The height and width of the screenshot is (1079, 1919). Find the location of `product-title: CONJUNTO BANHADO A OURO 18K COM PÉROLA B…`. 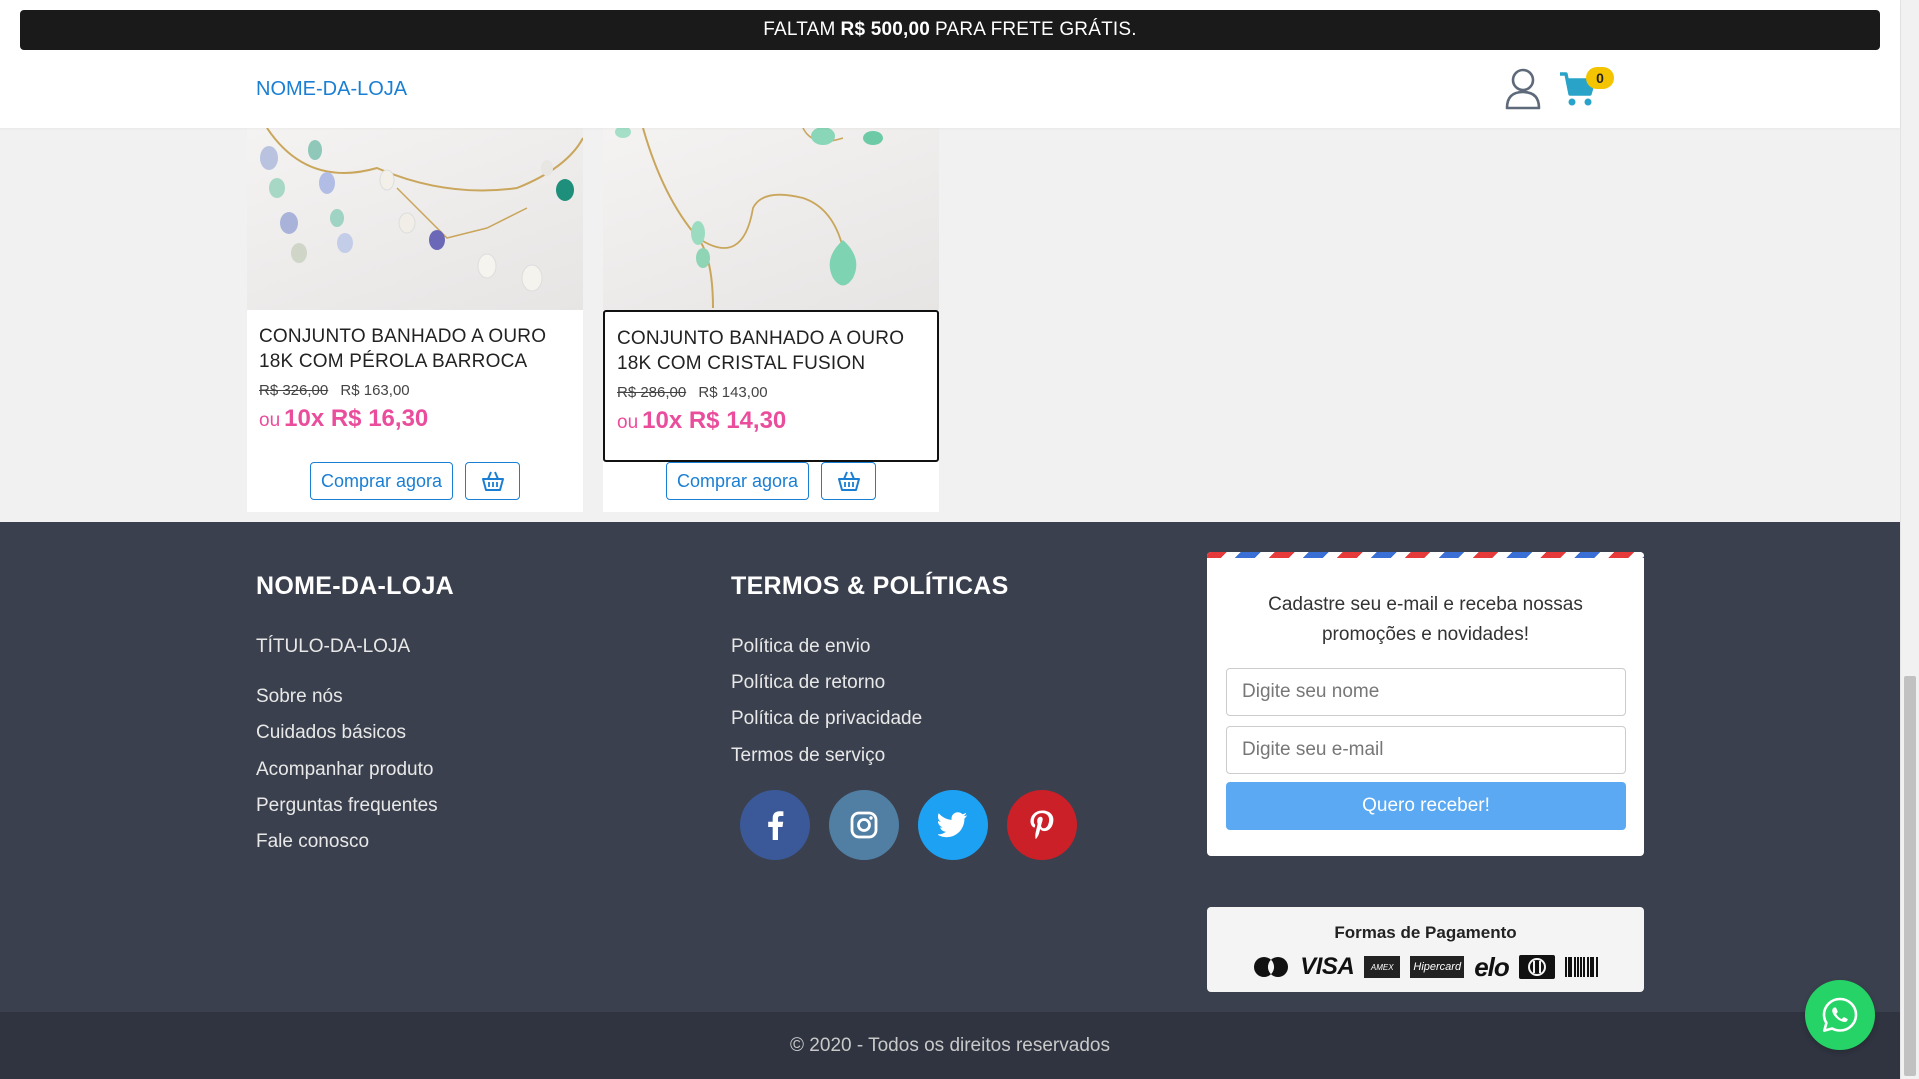

product-title: CONJUNTO BANHADO A OURO 18K COM PÉROLA B… is located at coordinates (415, 349).